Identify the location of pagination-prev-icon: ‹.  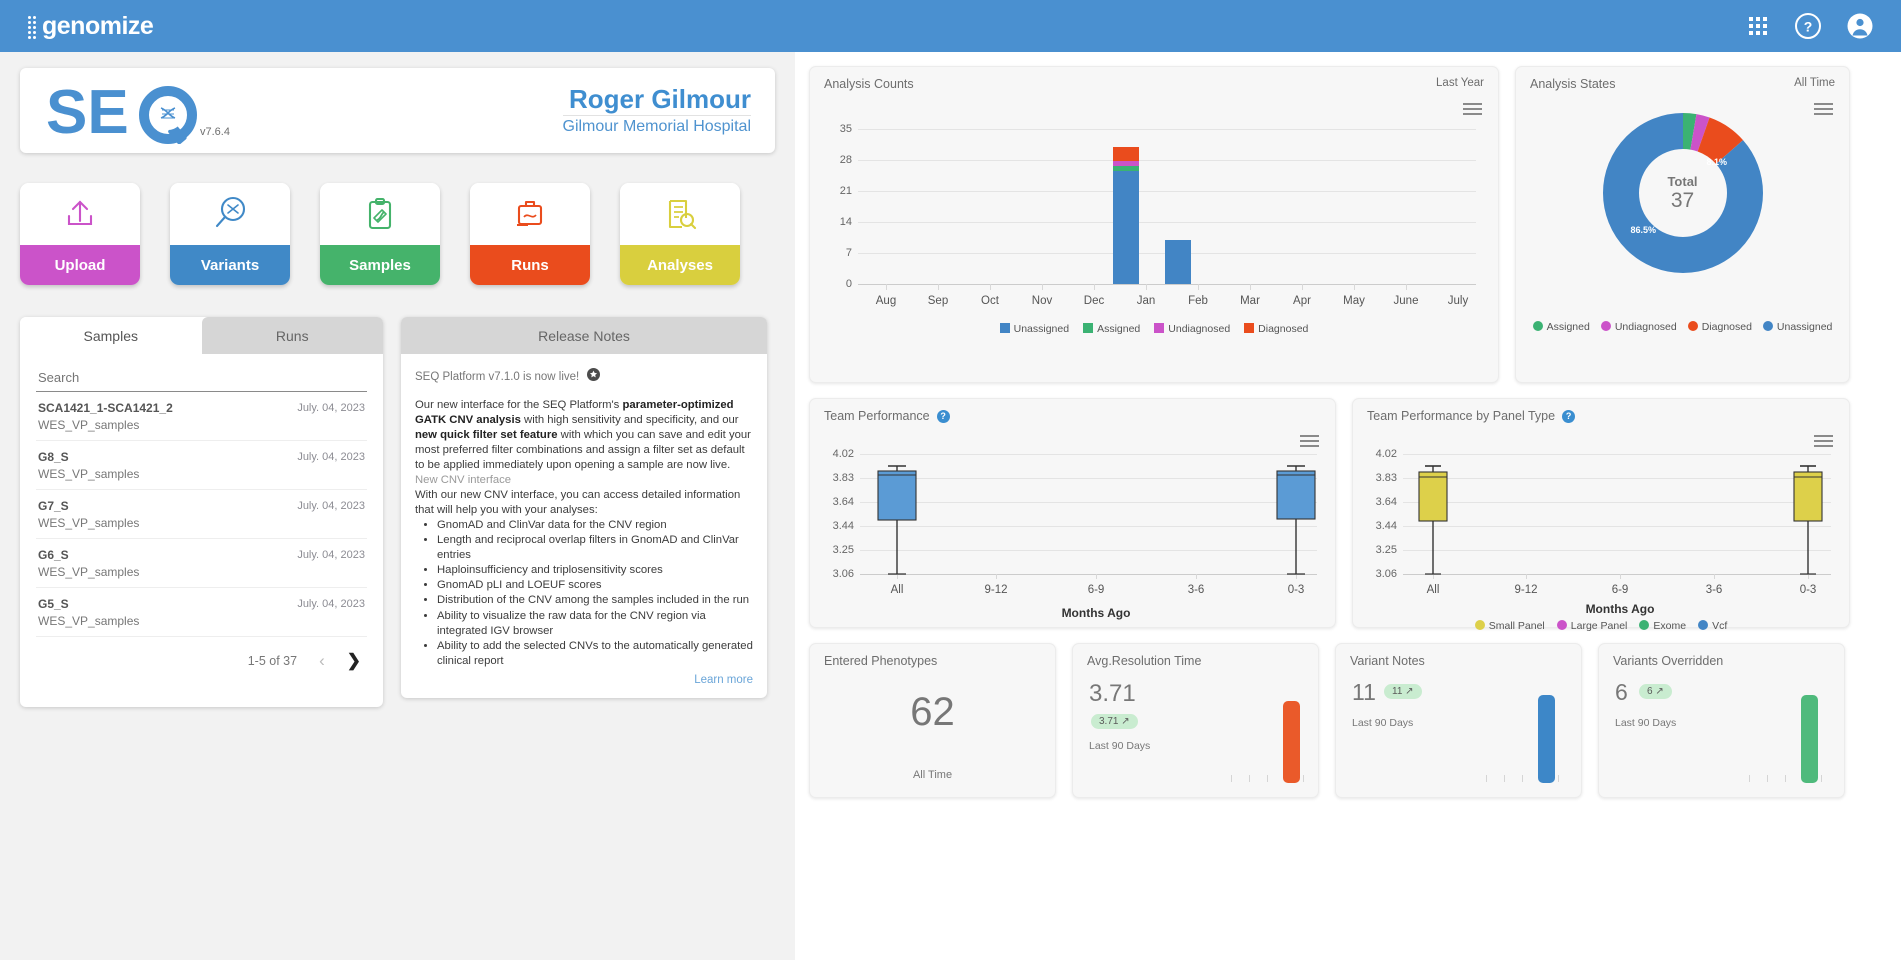
(322, 661).